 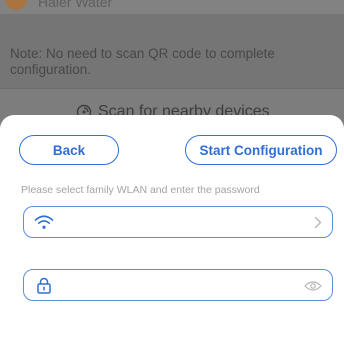 I want to click on chevron-right-icon, so click(x=318, y=225).